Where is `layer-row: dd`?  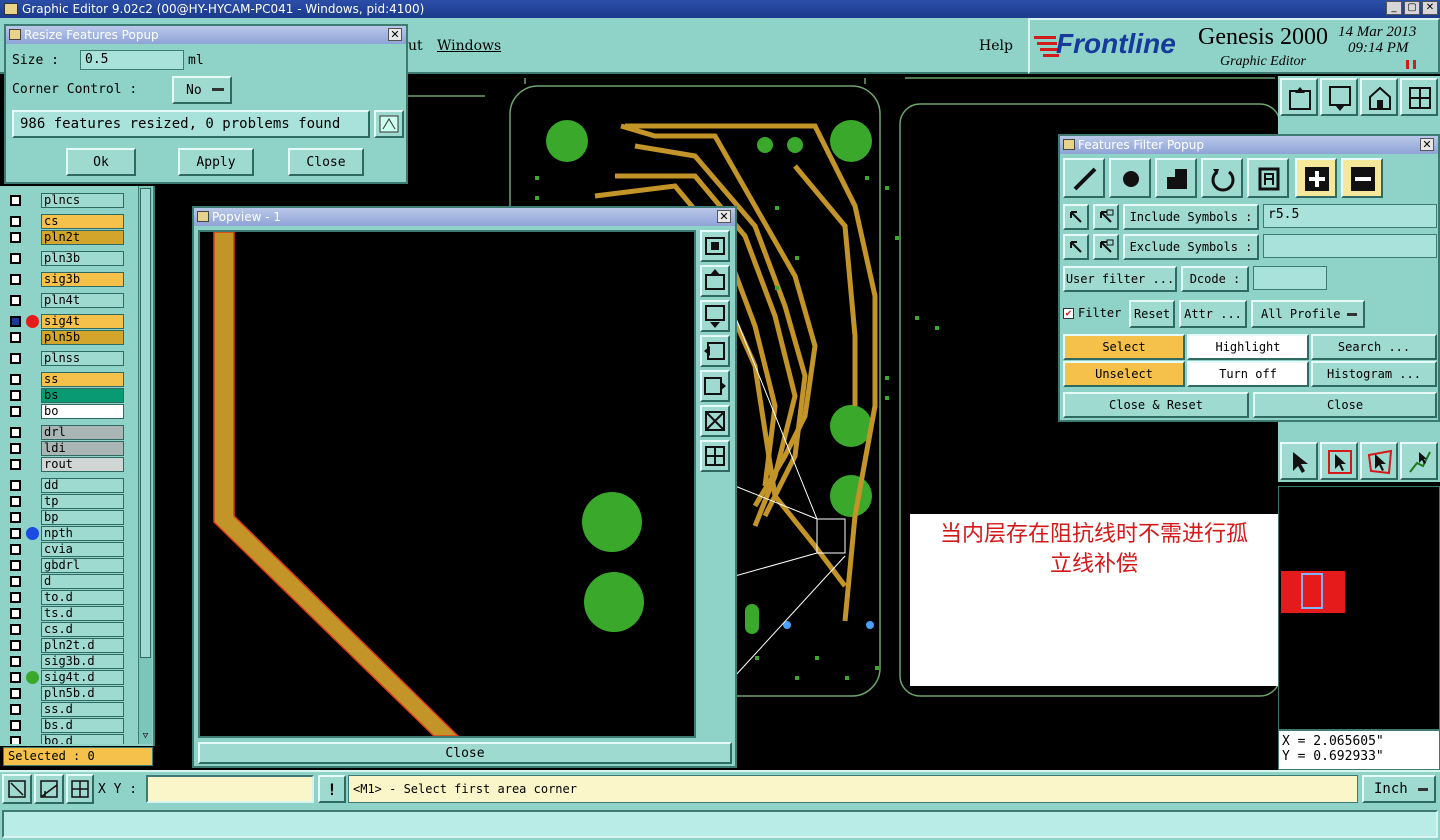
layer-row: dd is located at coordinates (66, 485).